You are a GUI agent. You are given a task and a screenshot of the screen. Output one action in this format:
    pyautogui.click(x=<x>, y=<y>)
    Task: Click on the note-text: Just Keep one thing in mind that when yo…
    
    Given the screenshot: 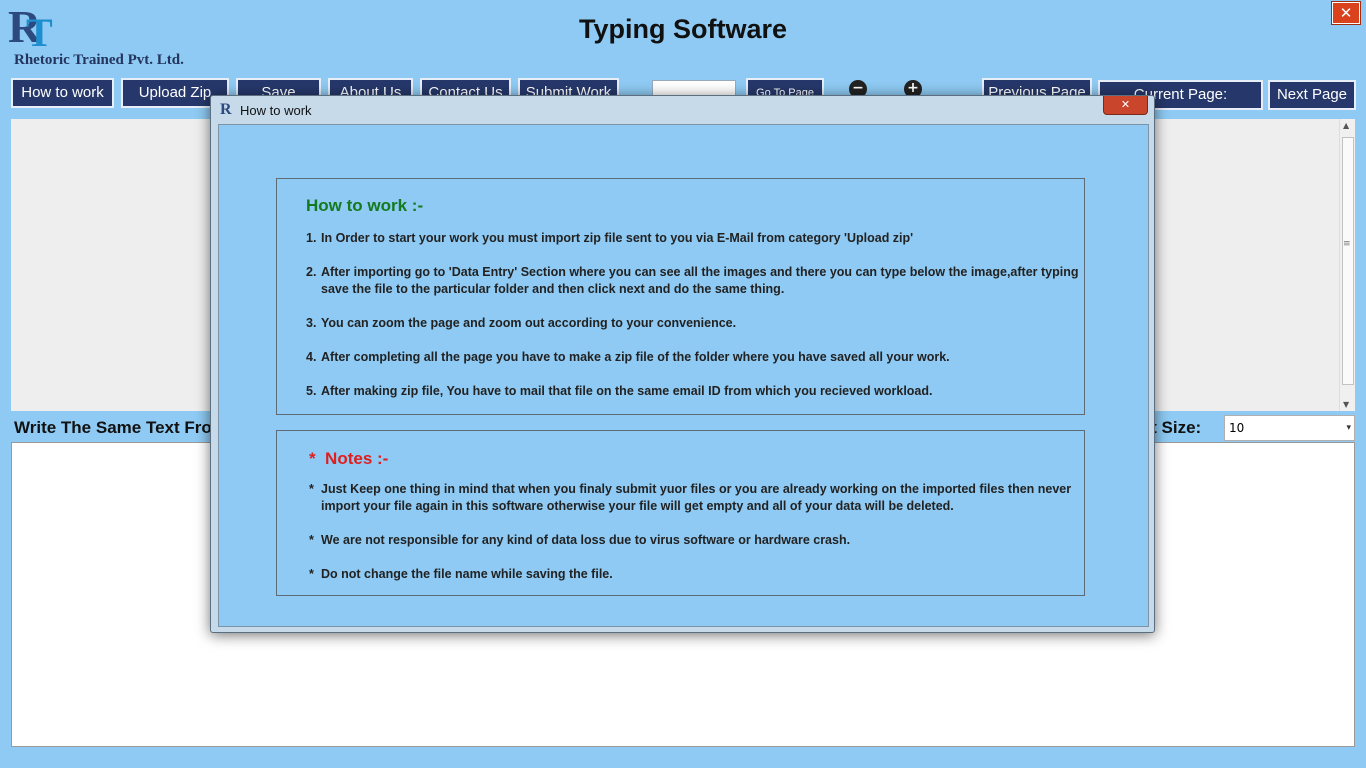 What is the action you would take?
    pyautogui.click(x=696, y=497)
    